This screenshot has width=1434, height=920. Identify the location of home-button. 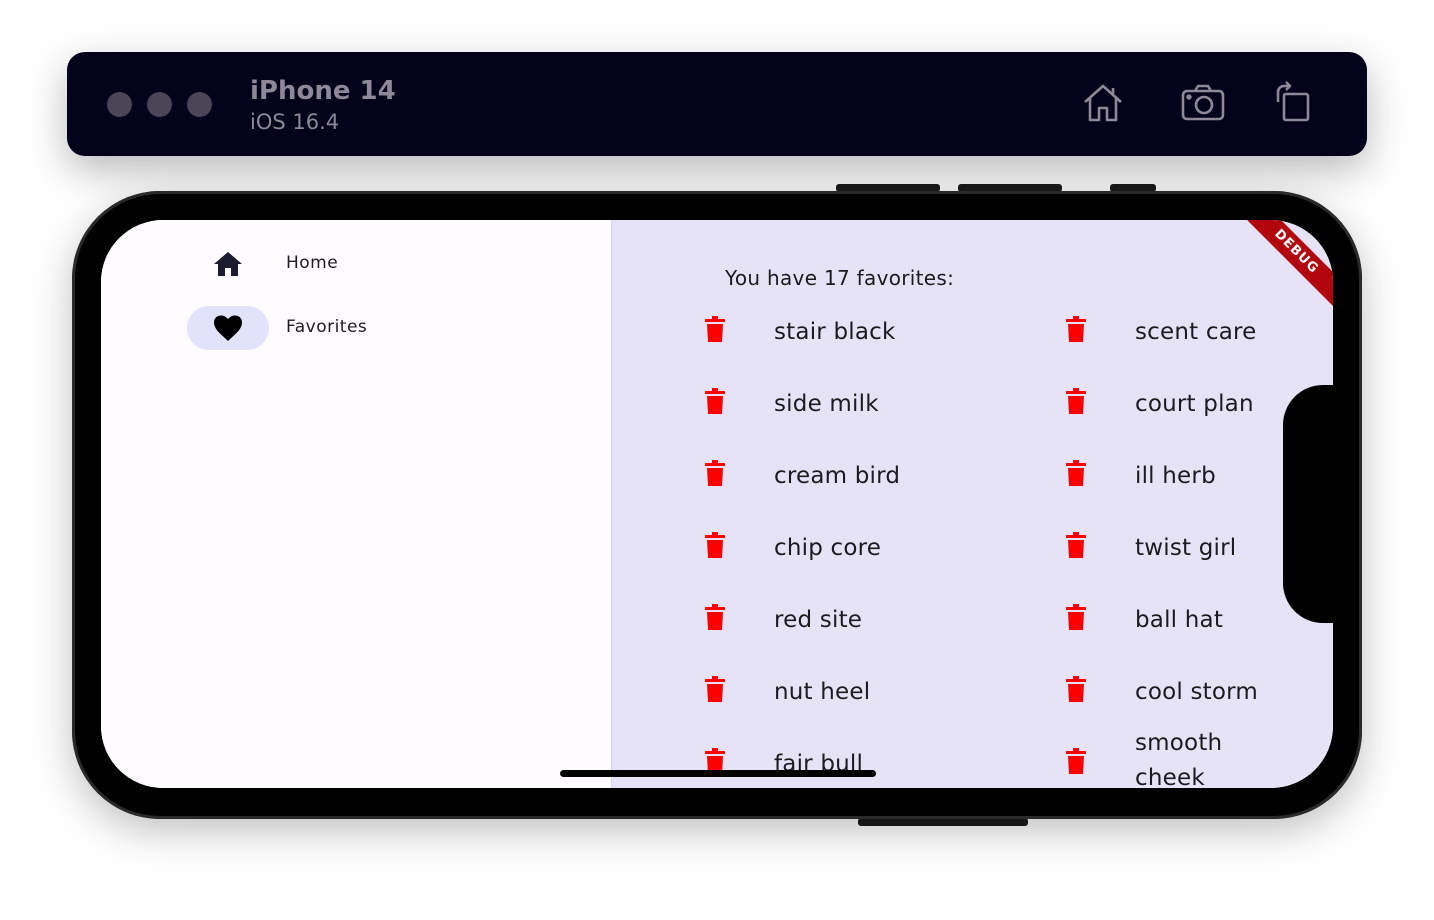
(1103, 103).